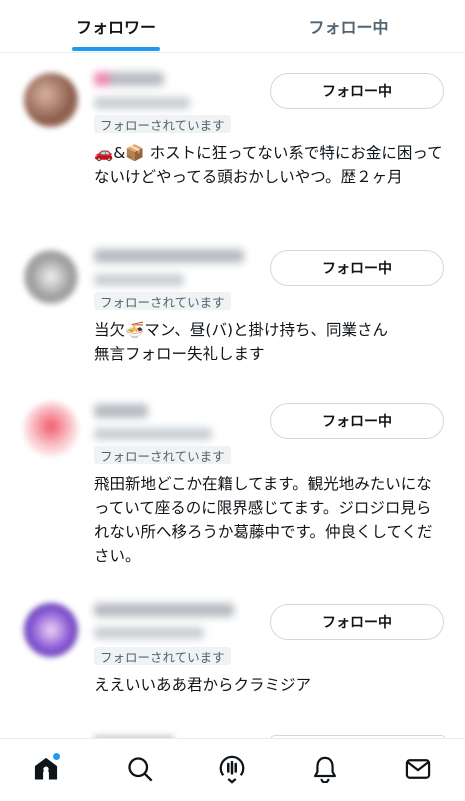  Describe the element at coordinates (116, 26) in the screenshot. I see `tab-followers: フォロワー` at that location.